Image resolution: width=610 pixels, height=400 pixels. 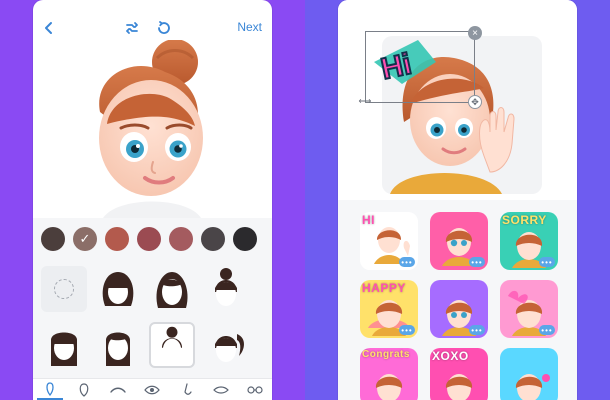 I want to click on shuffle-icon, so click(x=132, y=28).